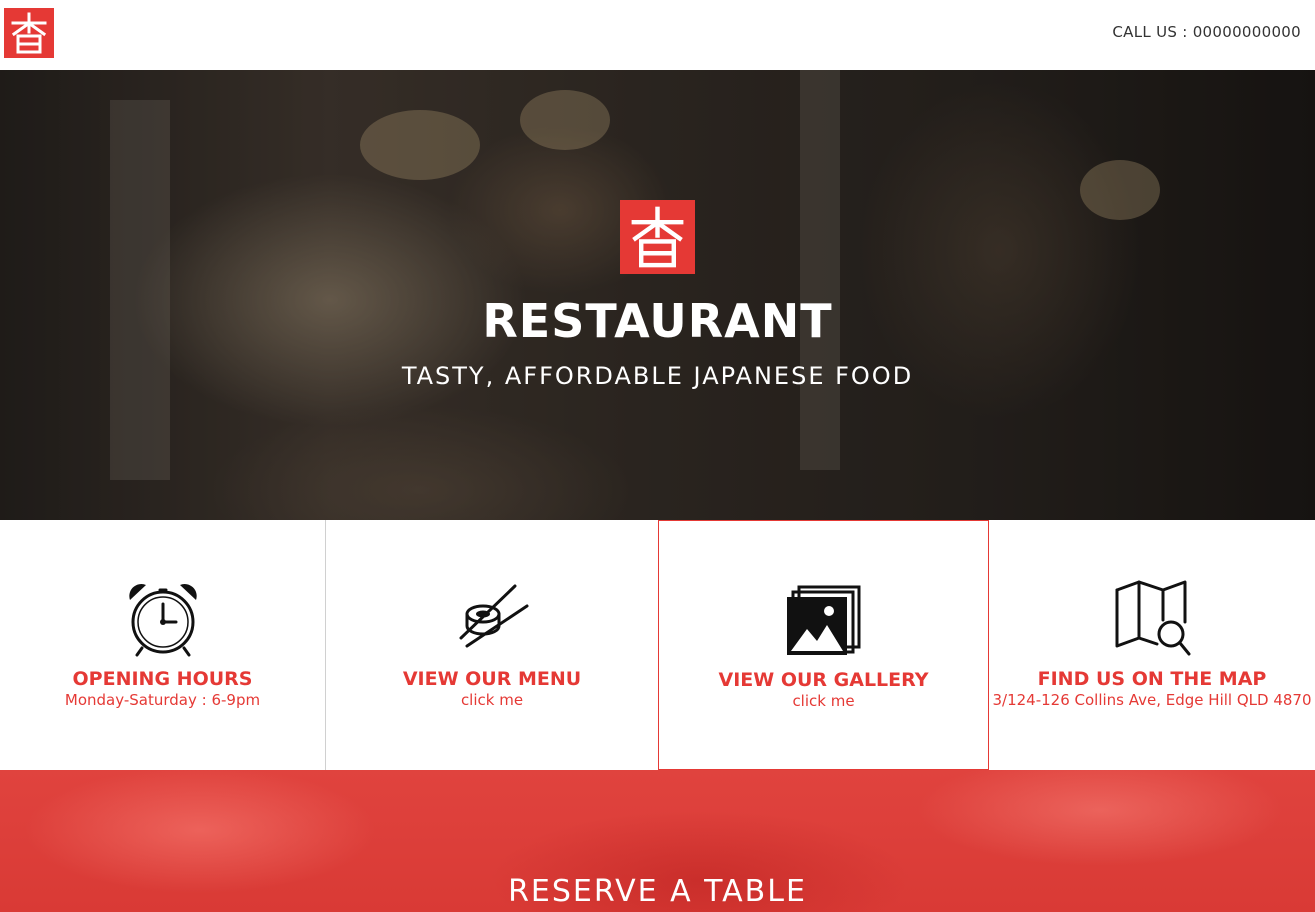 The image size is (1315, 912). I want to click on hero-title: RESTAURANT, so click(657, 321).